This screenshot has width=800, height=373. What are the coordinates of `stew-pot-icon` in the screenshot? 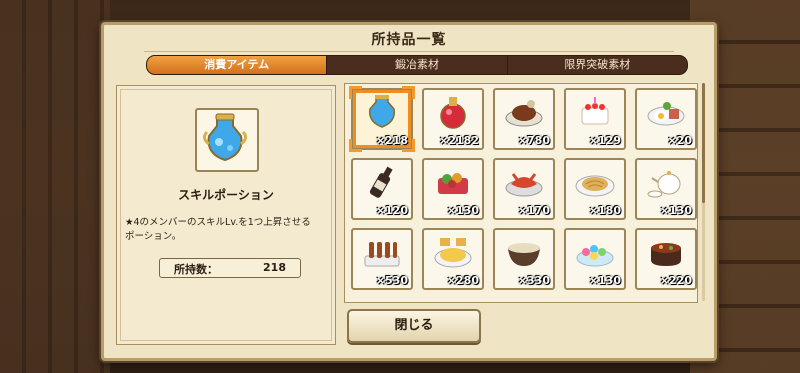 It's located at (666, 254).